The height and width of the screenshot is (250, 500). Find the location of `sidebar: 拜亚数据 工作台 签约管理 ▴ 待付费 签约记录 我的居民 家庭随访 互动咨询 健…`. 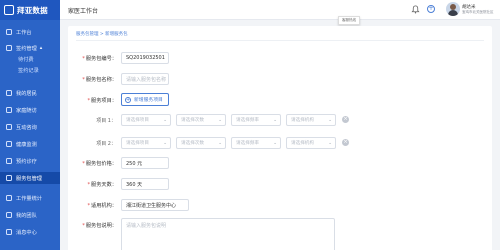

sidebar: 拜亚数据 工作台 签约管理 ▴ 待付费 签约记录 我的居民 家庭随访 互动咨询 健… is located at coordinates (30, 125).